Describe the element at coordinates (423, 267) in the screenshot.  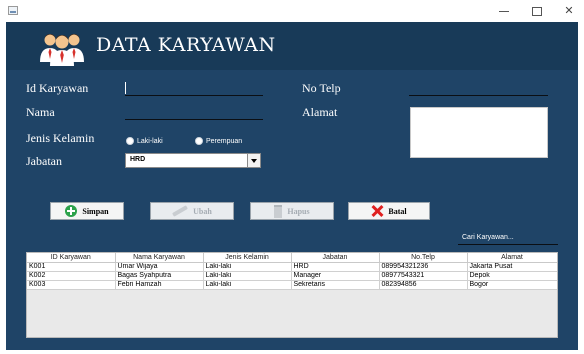
I see `table-cell: 089954321236` at that location.